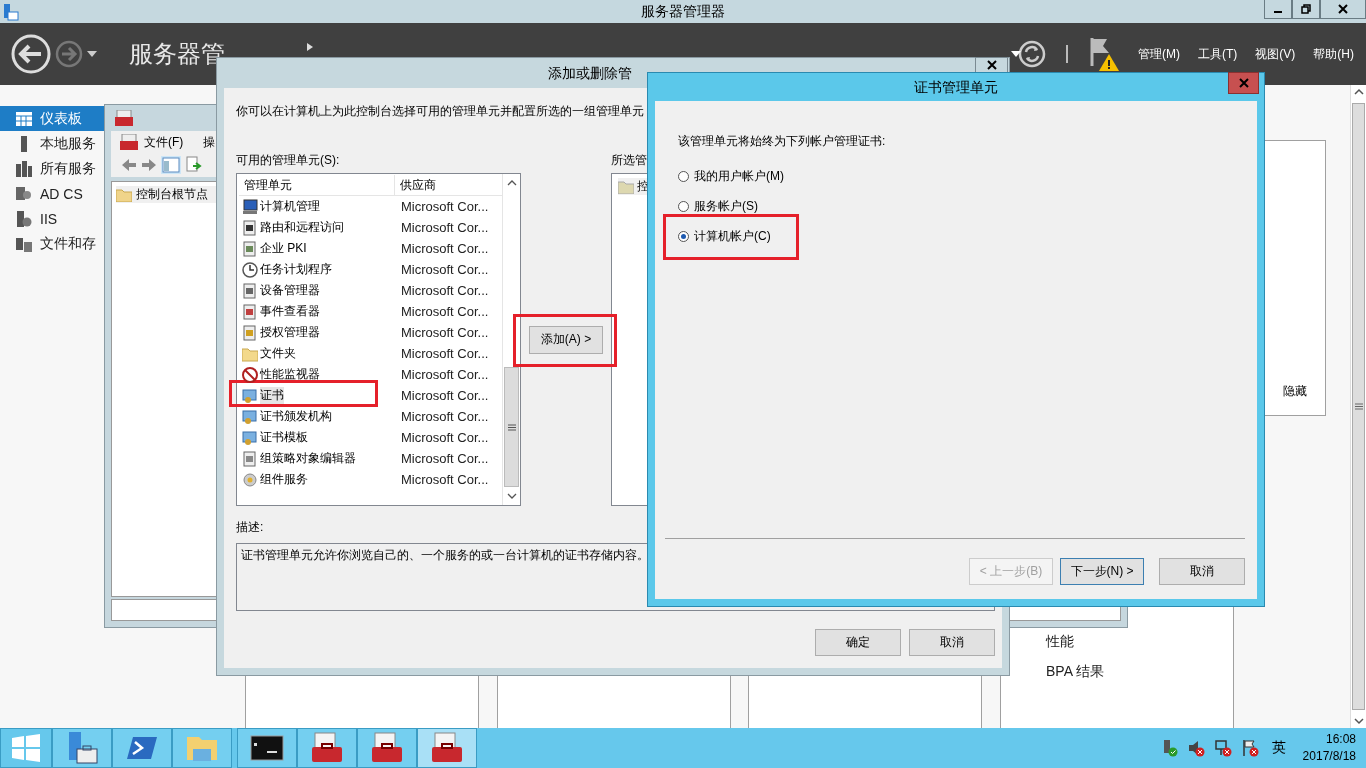  What do you see at coordinates (288, 160) in the screenshot?
I see `list-label: 可用的管理单元(S):` at bounding box center [288, 160].